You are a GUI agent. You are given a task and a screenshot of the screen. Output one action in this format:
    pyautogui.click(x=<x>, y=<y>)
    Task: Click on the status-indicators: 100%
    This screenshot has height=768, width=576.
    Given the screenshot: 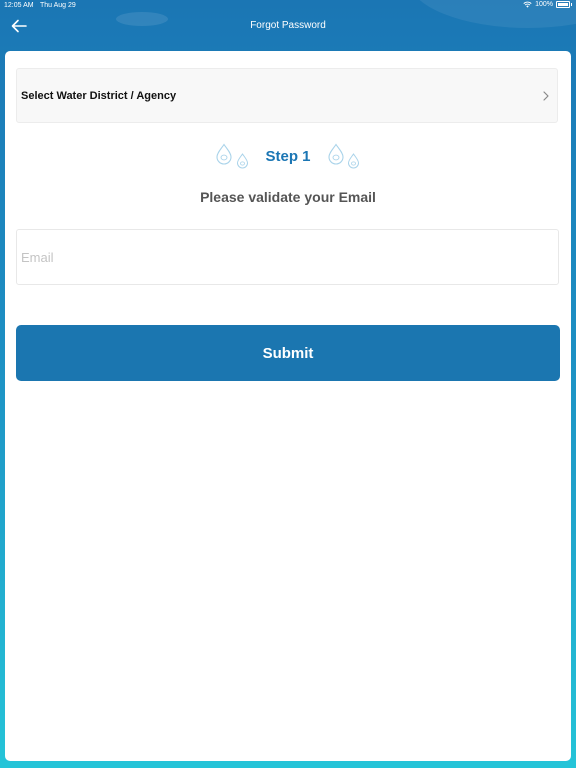 What is the action you would take?
    pyautogui.click(x=547, y=4)
    